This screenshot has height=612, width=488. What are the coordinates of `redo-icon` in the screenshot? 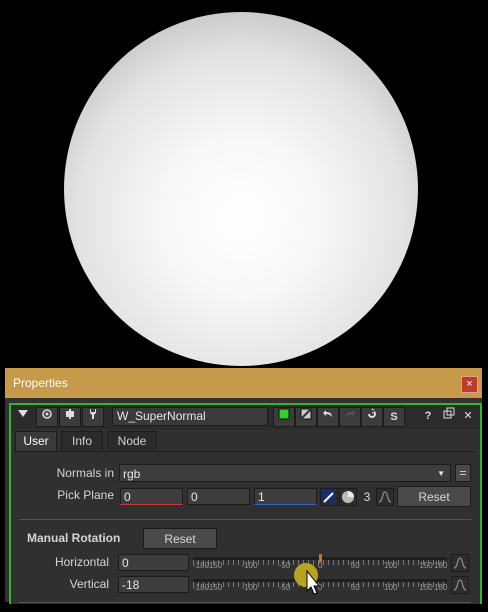 It's located at (350, 417).